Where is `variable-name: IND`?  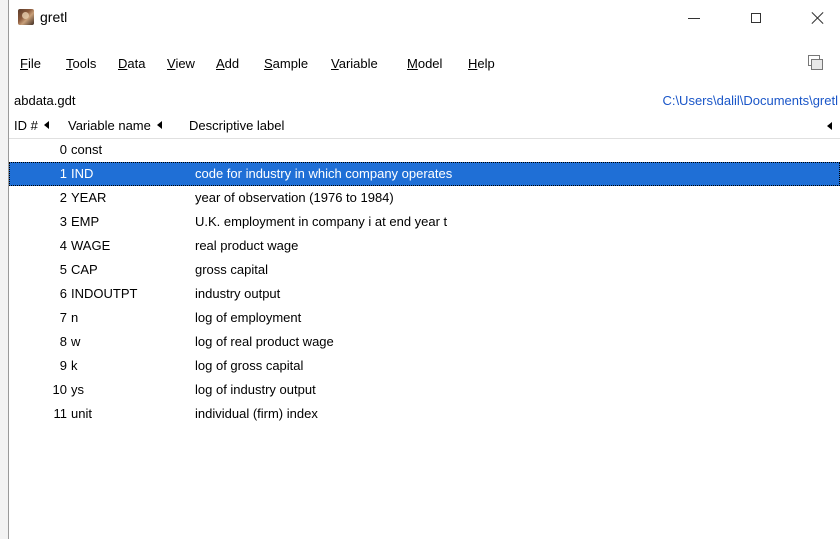
variable-name: IND is located at coordinates (82, 173).